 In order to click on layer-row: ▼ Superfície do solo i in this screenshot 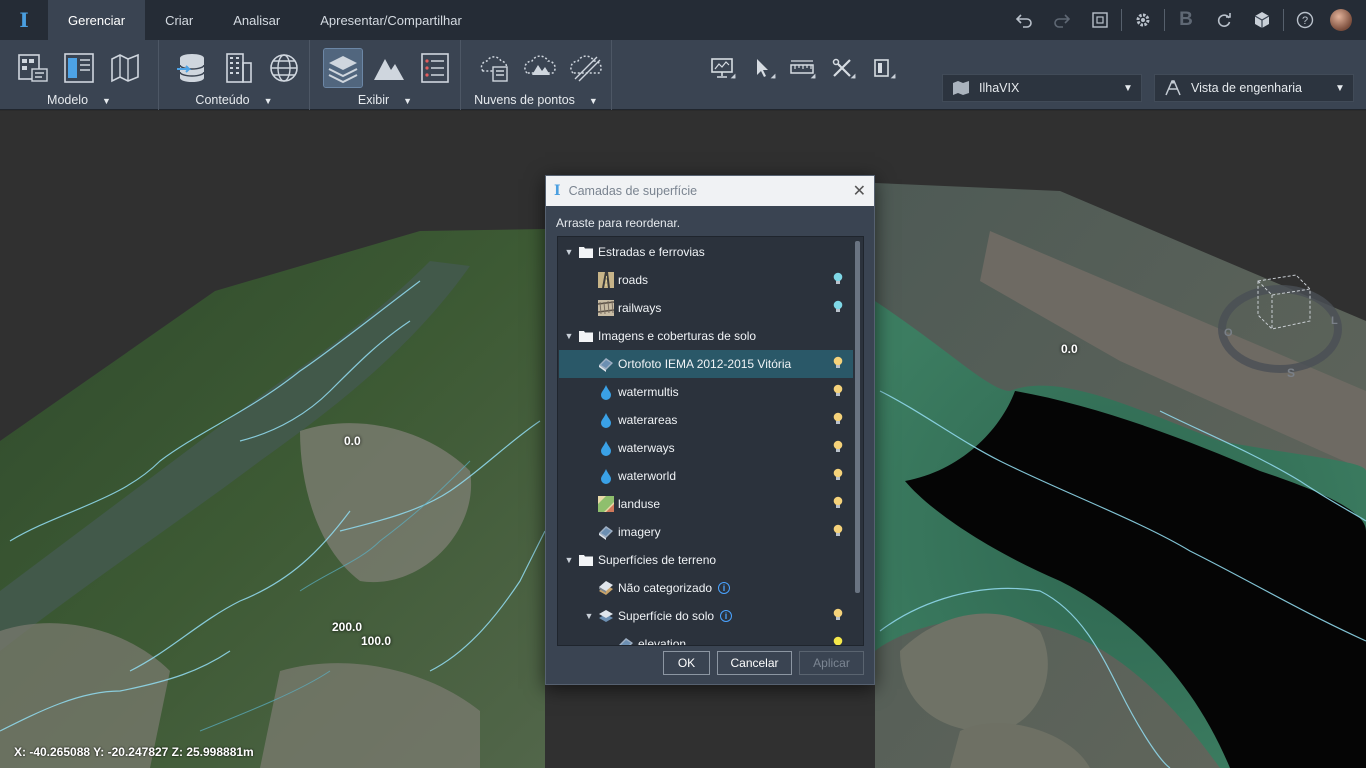, I will do `click(706, 616)`.